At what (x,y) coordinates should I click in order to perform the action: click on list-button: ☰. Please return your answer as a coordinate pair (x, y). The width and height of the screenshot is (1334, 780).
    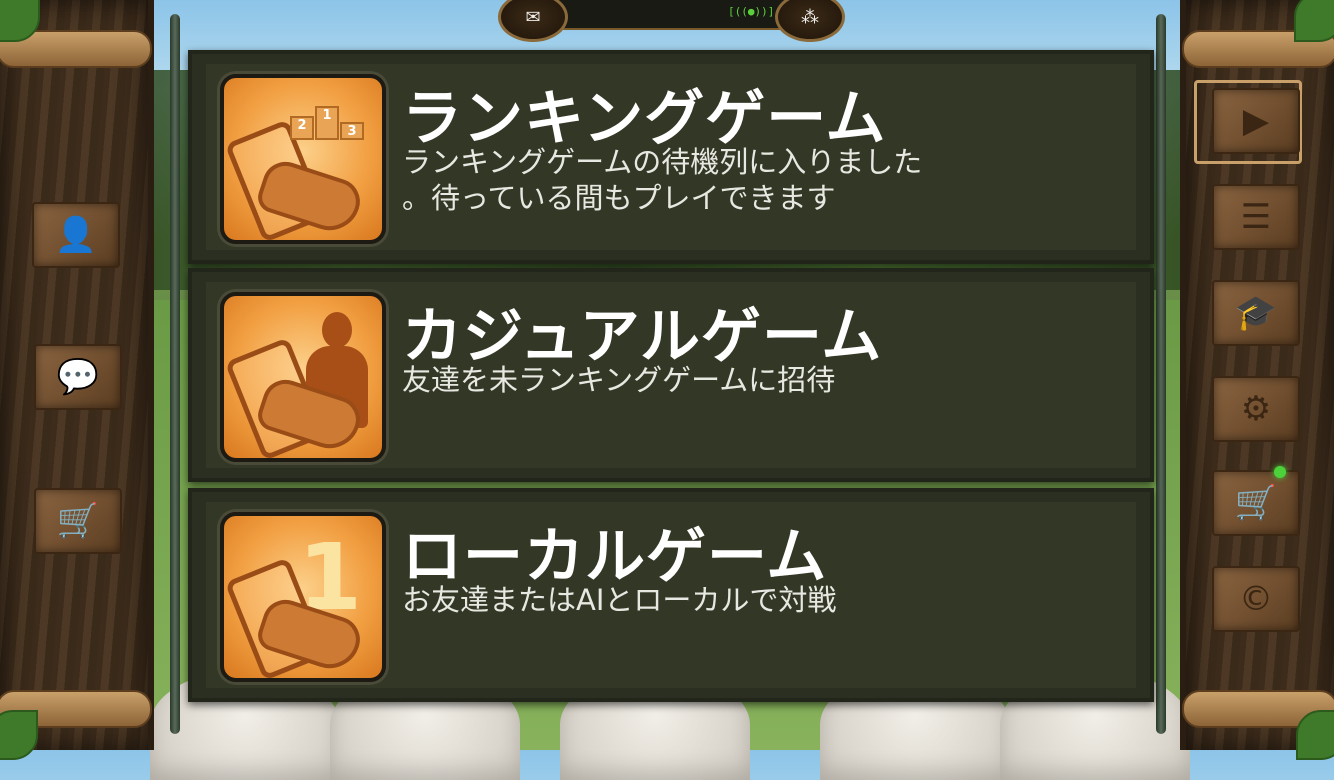
    Looking at the image, I should click on (1256, 217).